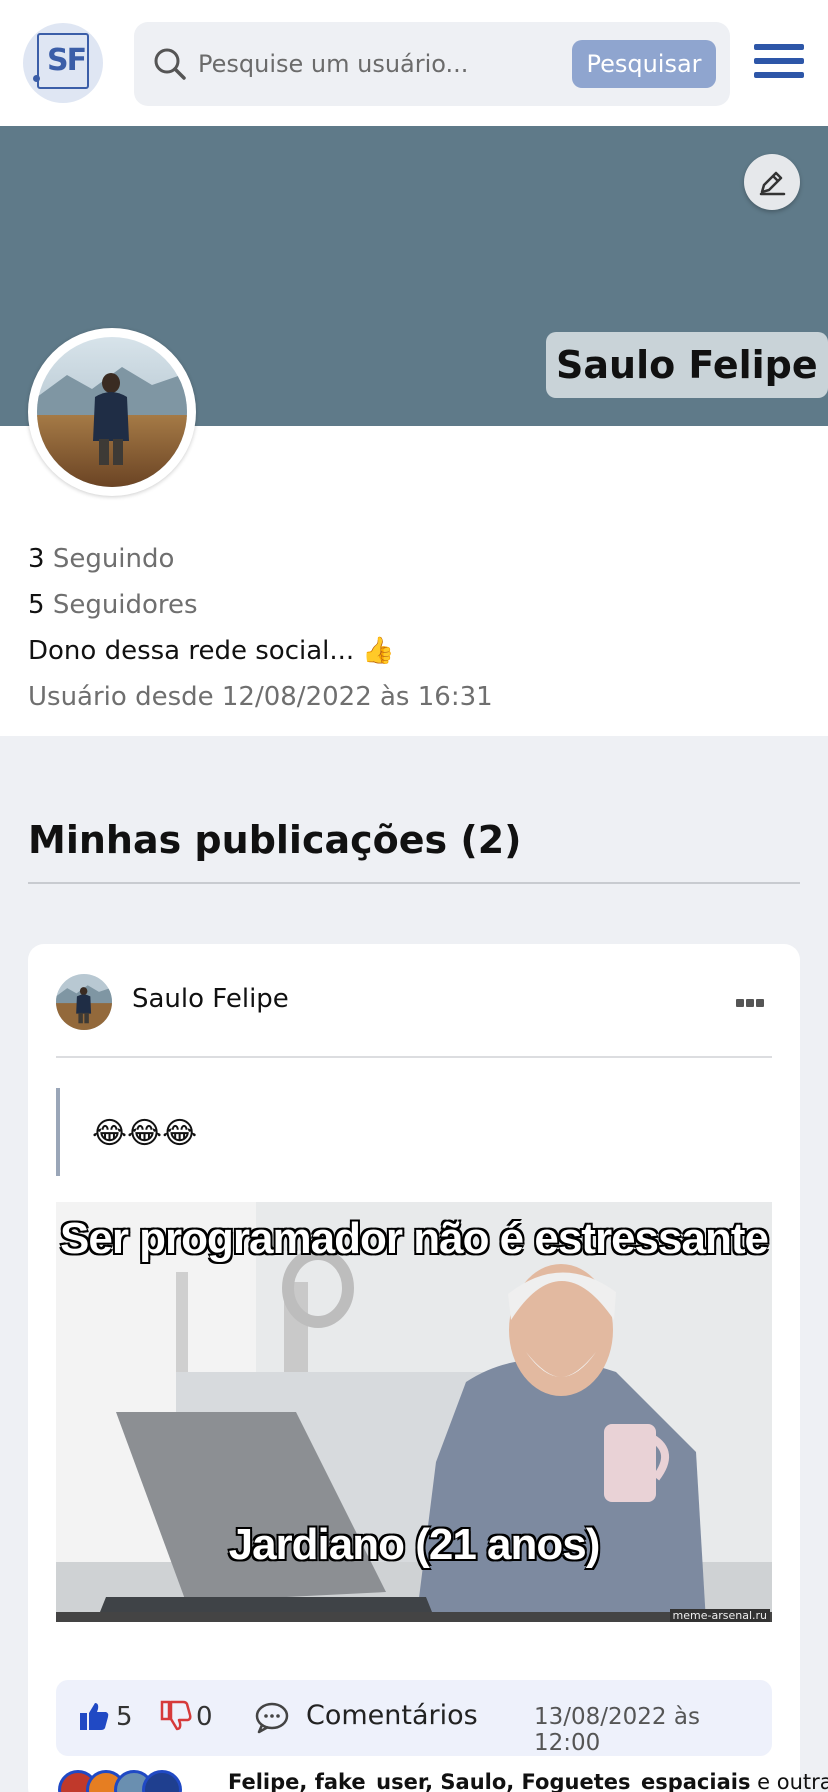 The height and width of the screenshot is (1792, 828). I want to click on liker-avatar, so click(162, 1781).